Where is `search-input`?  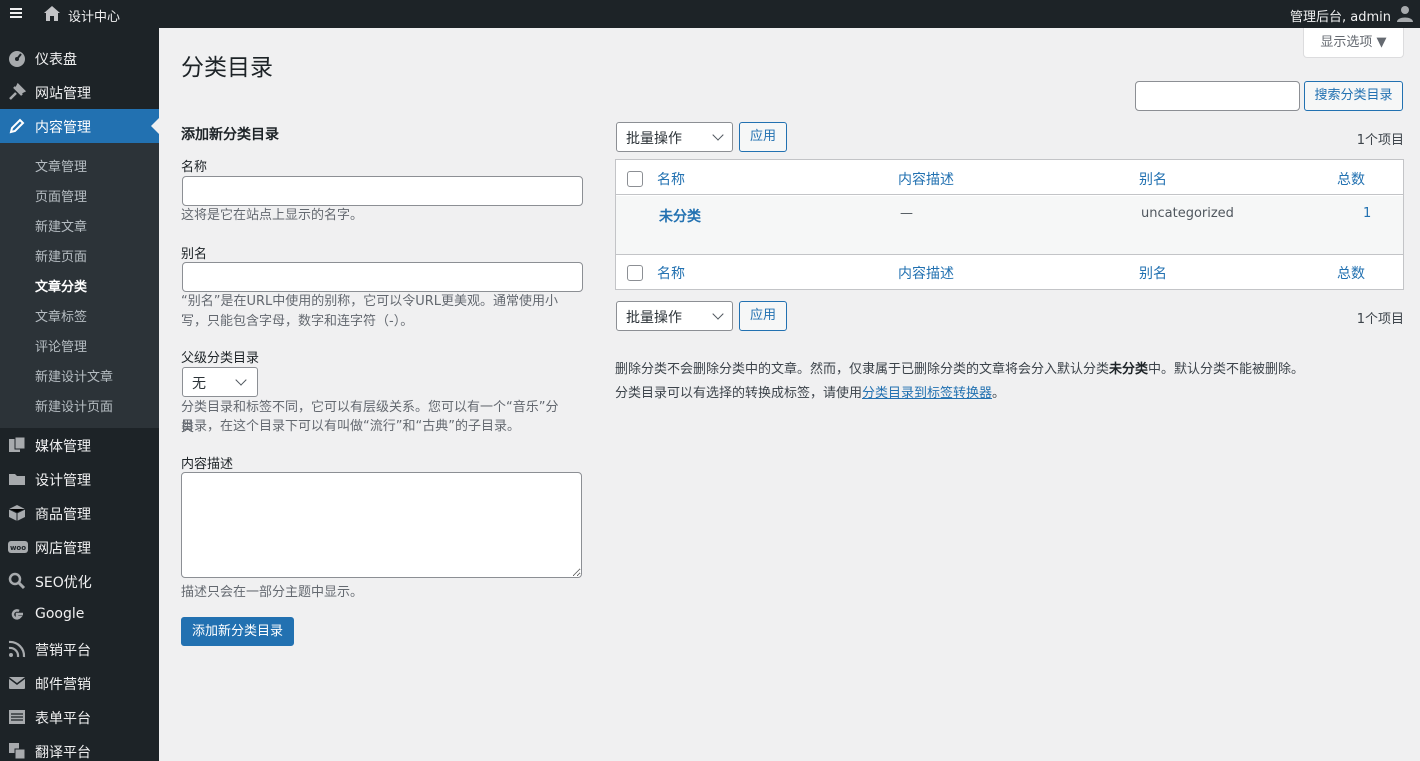 search-input is located at coordinates (1217, 96).